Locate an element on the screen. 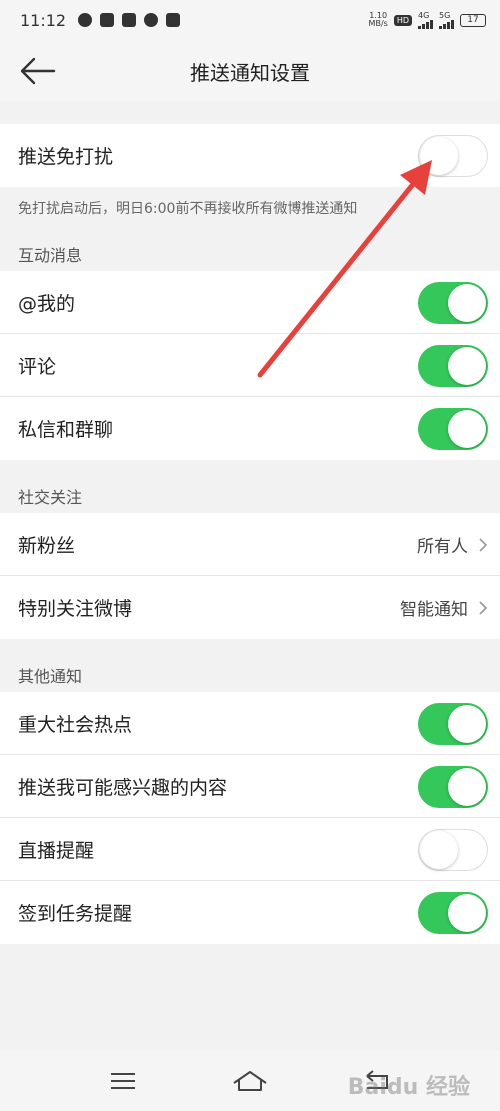 This screenshot has width=500, height=1111. app-icon is located at coordinates (129, 20).